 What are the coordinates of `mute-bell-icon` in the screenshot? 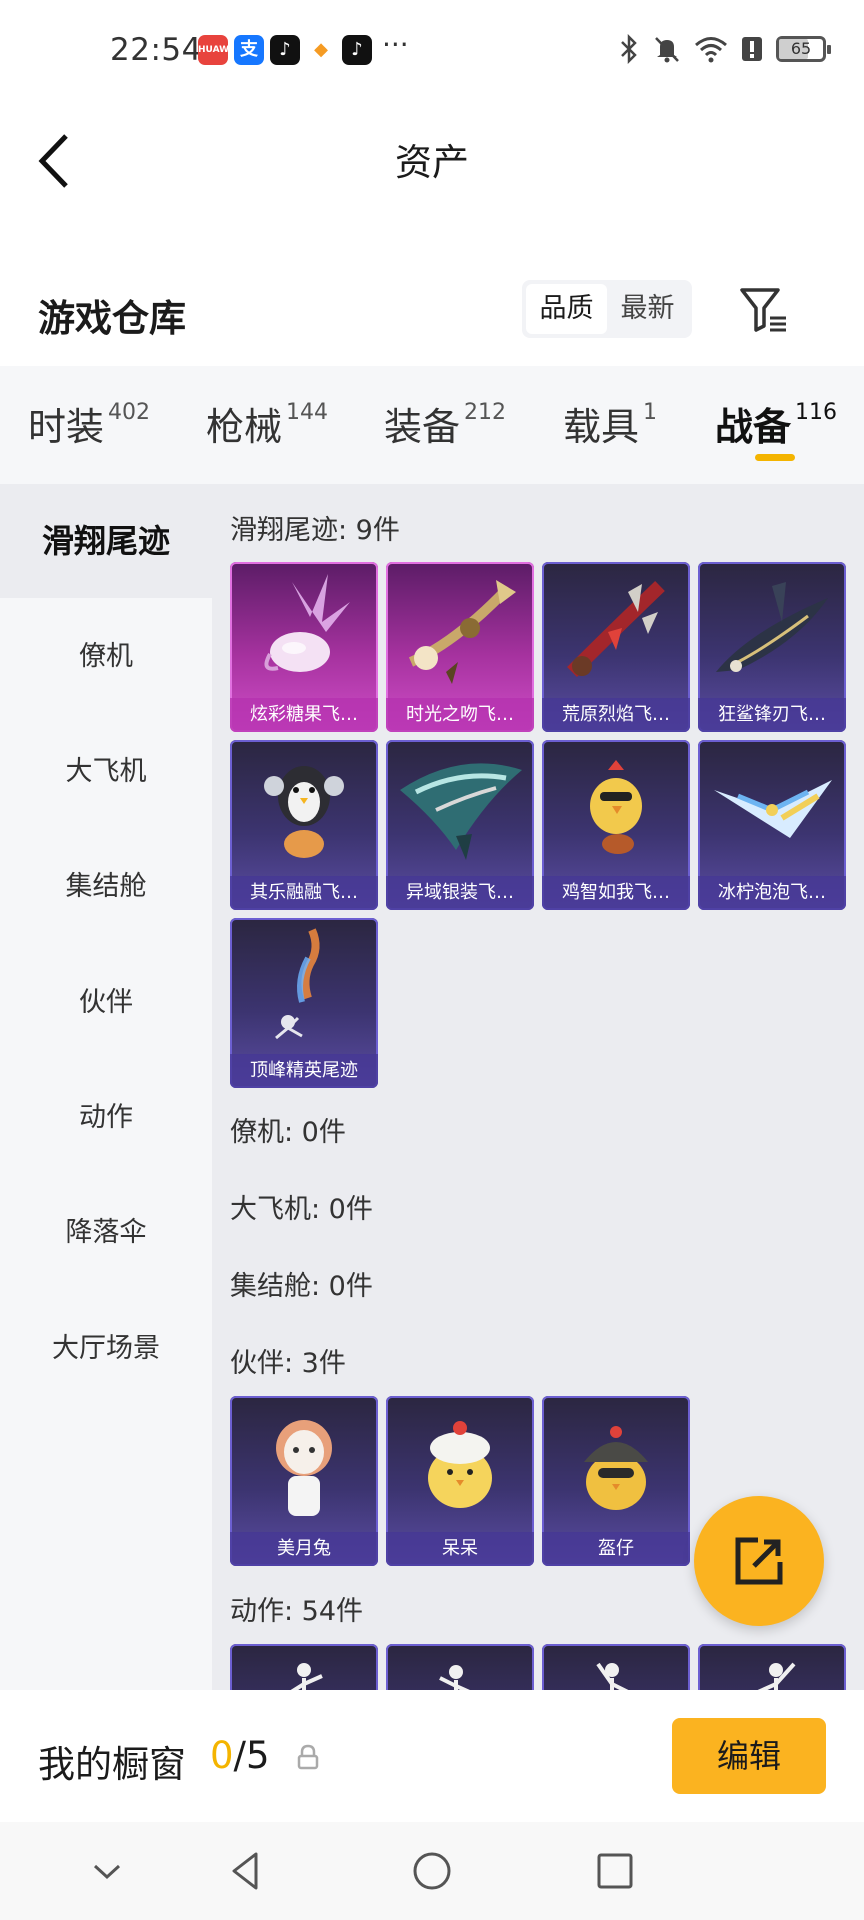 It's located at (667, 50).